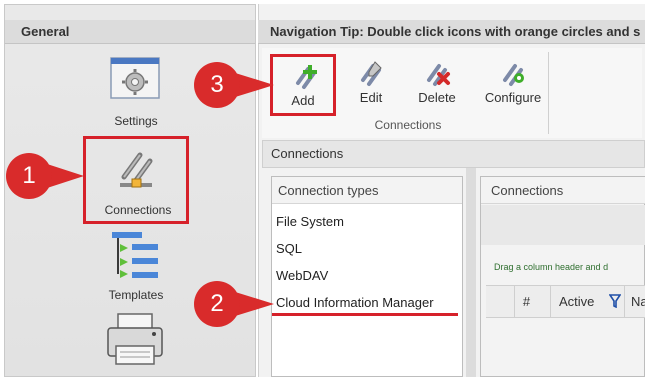 The height and width of the screenshot is (377, 645). I want to click on callout-1: 1, so click(46, 176).